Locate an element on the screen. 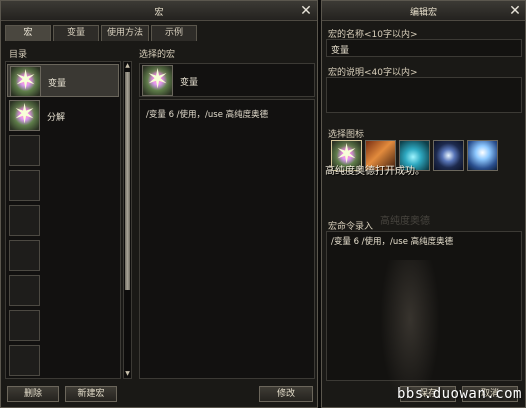 The image size is (526, 408). edit-macro-title: 编辑宏 is located at coordinates (423, 13).